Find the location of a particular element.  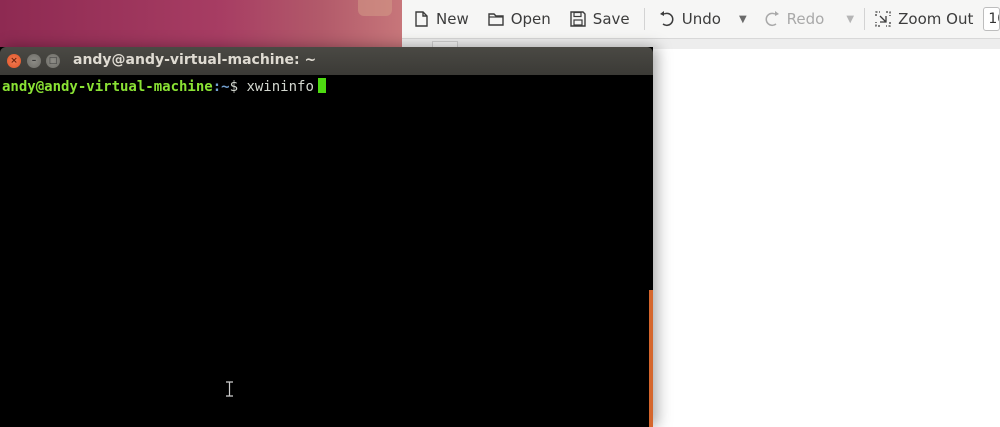

undo-button: Undo is located at coordinates (689, 19).